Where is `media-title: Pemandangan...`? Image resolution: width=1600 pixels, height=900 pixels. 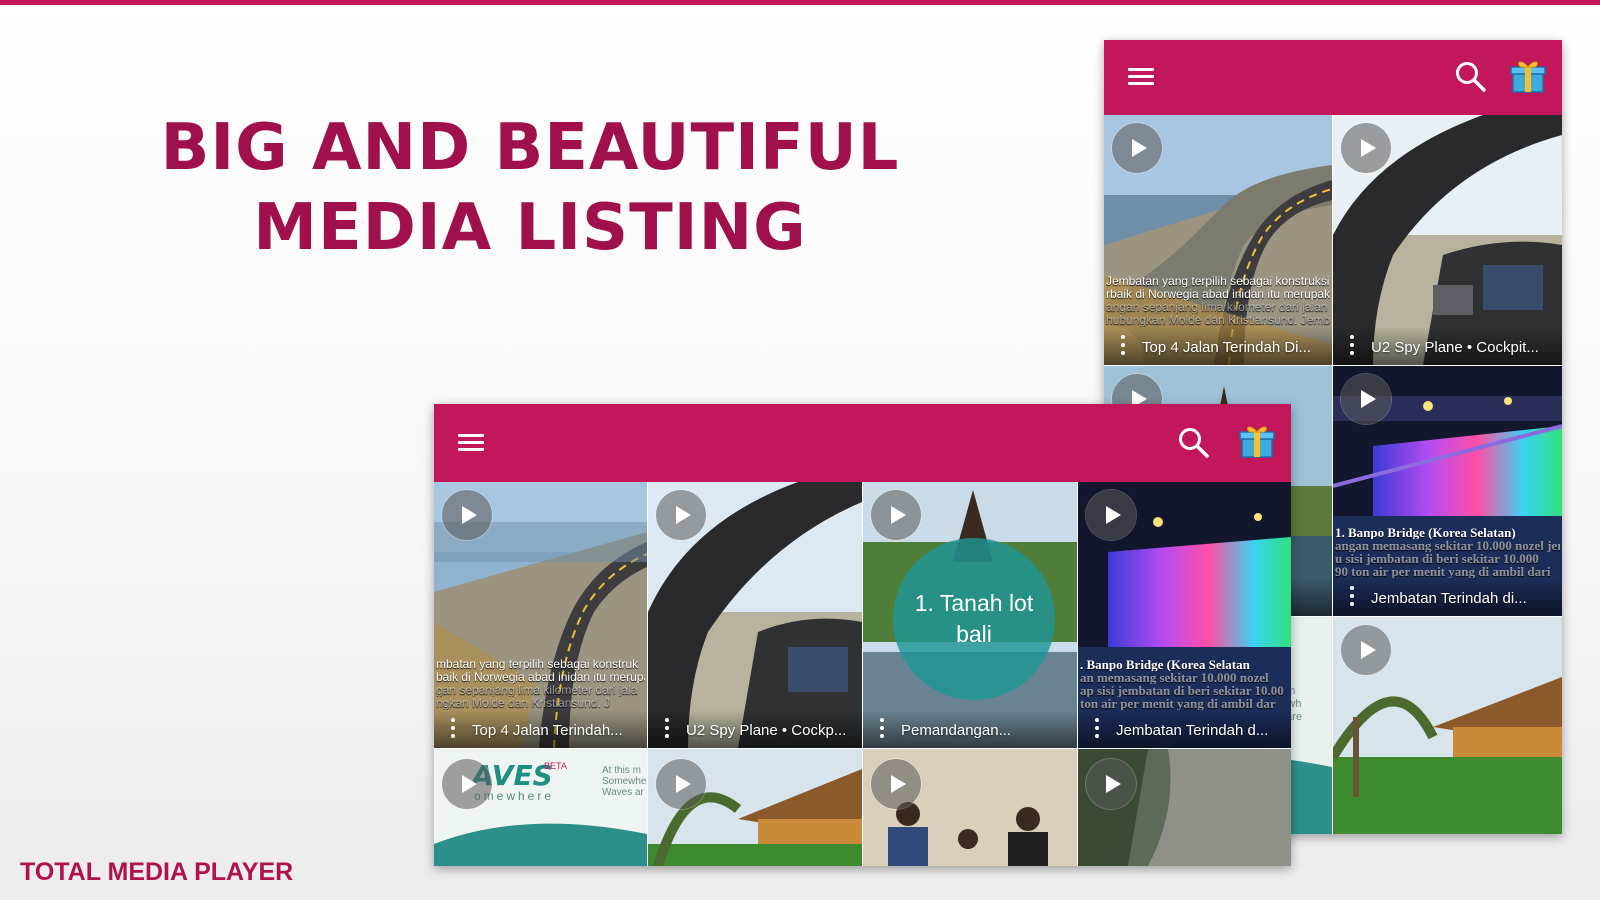
media-title: Pemandangan... is located at coordinates (956, 730).